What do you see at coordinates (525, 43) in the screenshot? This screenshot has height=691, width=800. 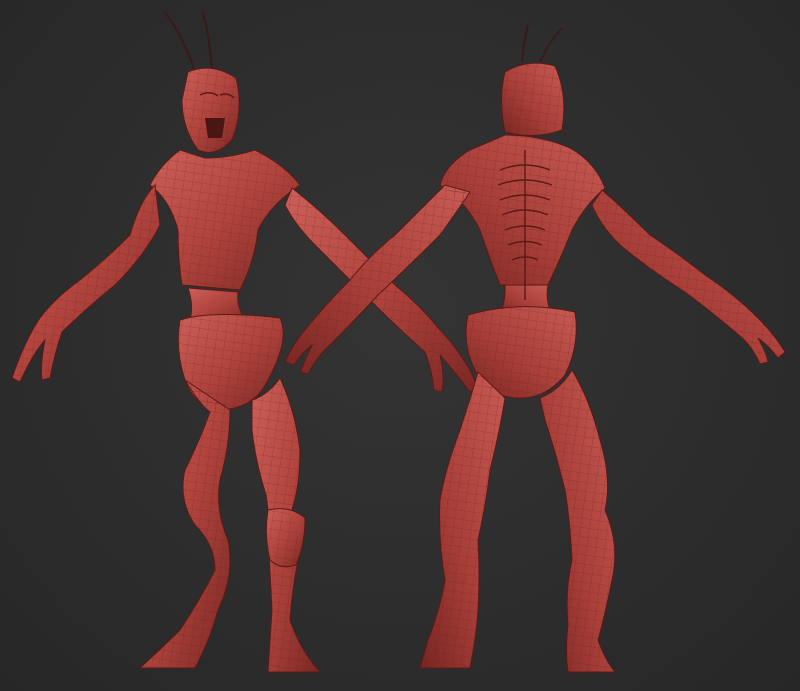 I see `antenna-back-left` at bounding box center [525, 43].